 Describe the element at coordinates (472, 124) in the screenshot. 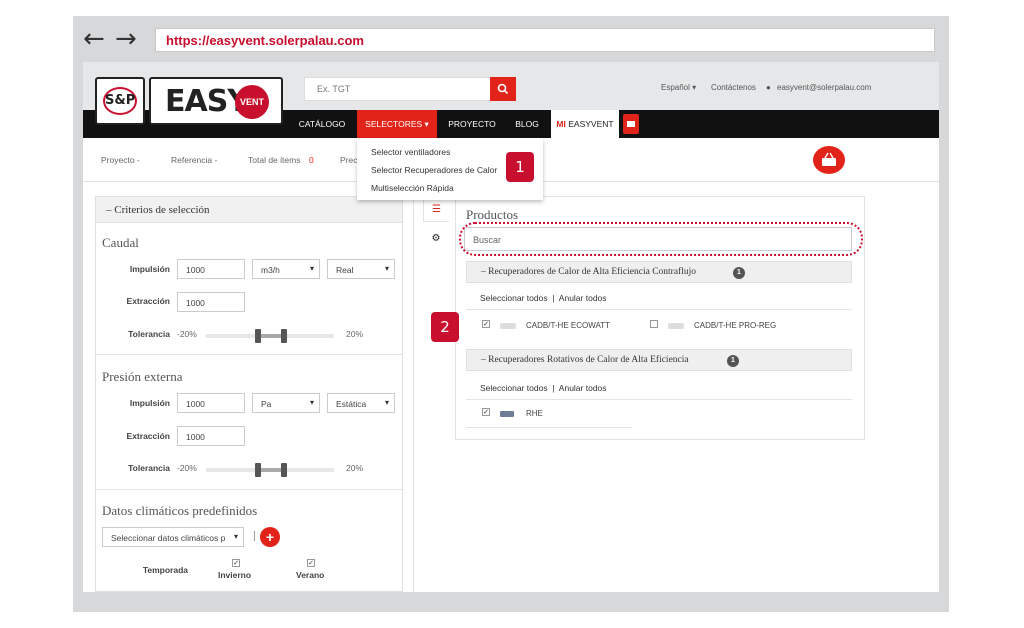

I see `nav-proyecto: PROYECTO` at that location.